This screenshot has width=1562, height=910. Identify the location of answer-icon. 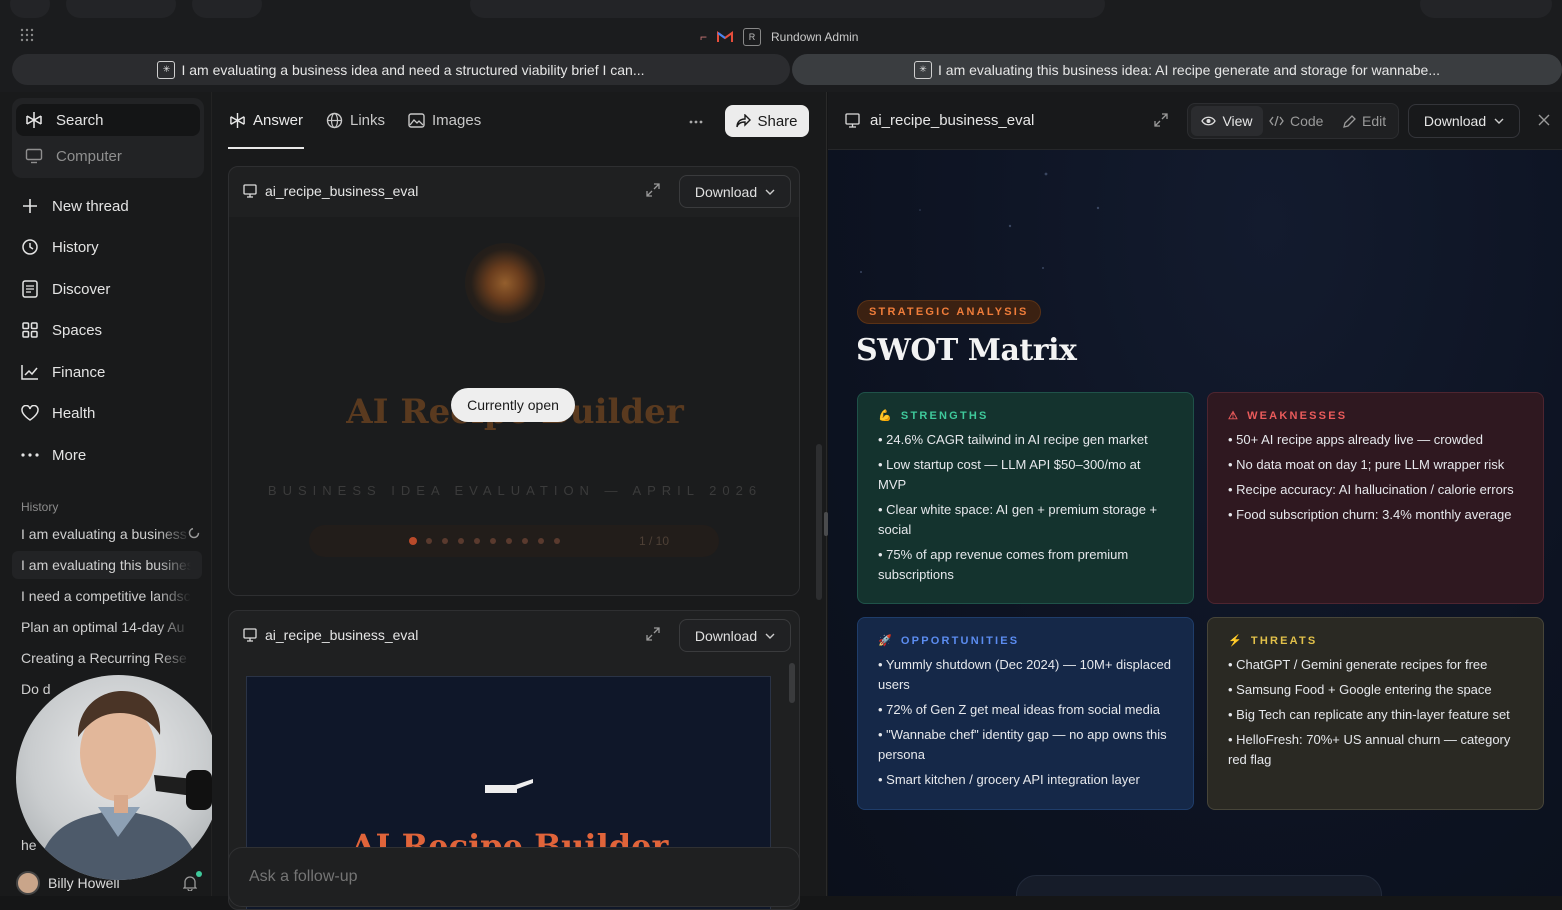
(237, 120).